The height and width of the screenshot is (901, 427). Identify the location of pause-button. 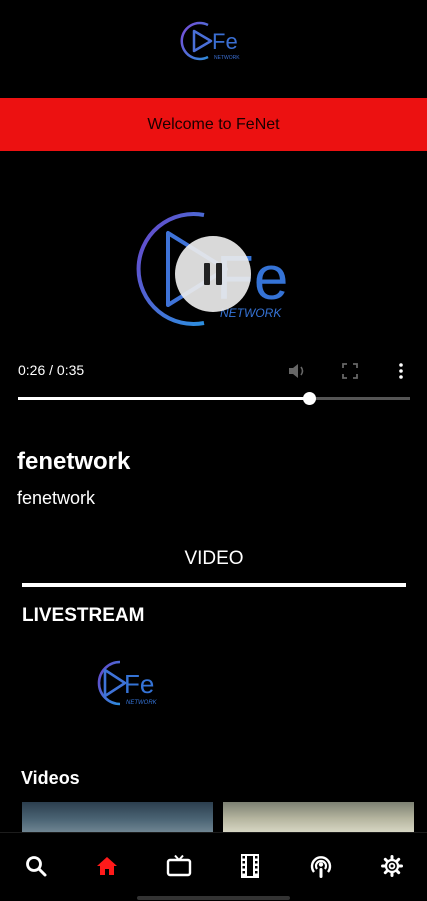
(213, 274).